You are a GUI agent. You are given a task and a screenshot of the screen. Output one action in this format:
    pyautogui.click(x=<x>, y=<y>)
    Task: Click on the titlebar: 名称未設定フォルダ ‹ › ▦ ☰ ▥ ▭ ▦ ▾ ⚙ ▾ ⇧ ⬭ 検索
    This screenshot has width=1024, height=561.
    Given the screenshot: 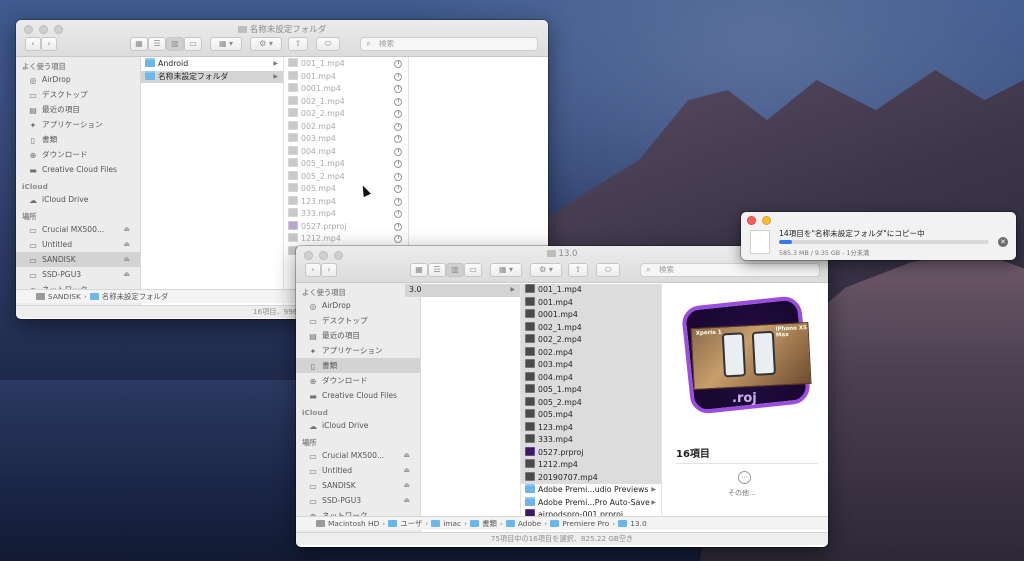 What is the action you would take?
    pyautogui.click(x=282, y=38)
    